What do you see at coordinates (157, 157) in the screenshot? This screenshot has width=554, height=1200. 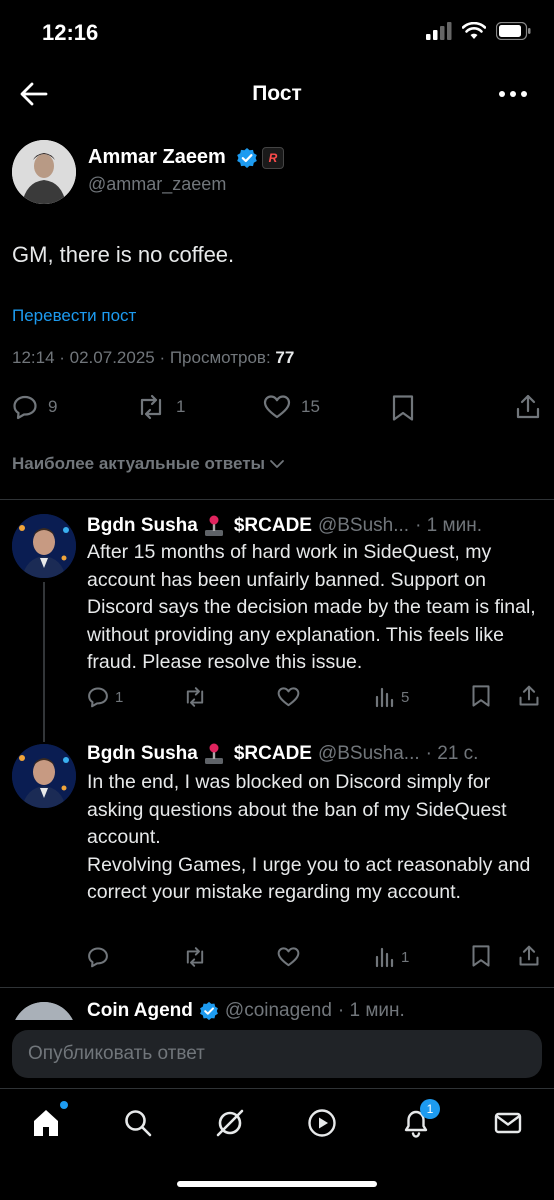 I see `author-name: Ammar Zaeem` at bounding box center [157, 157].